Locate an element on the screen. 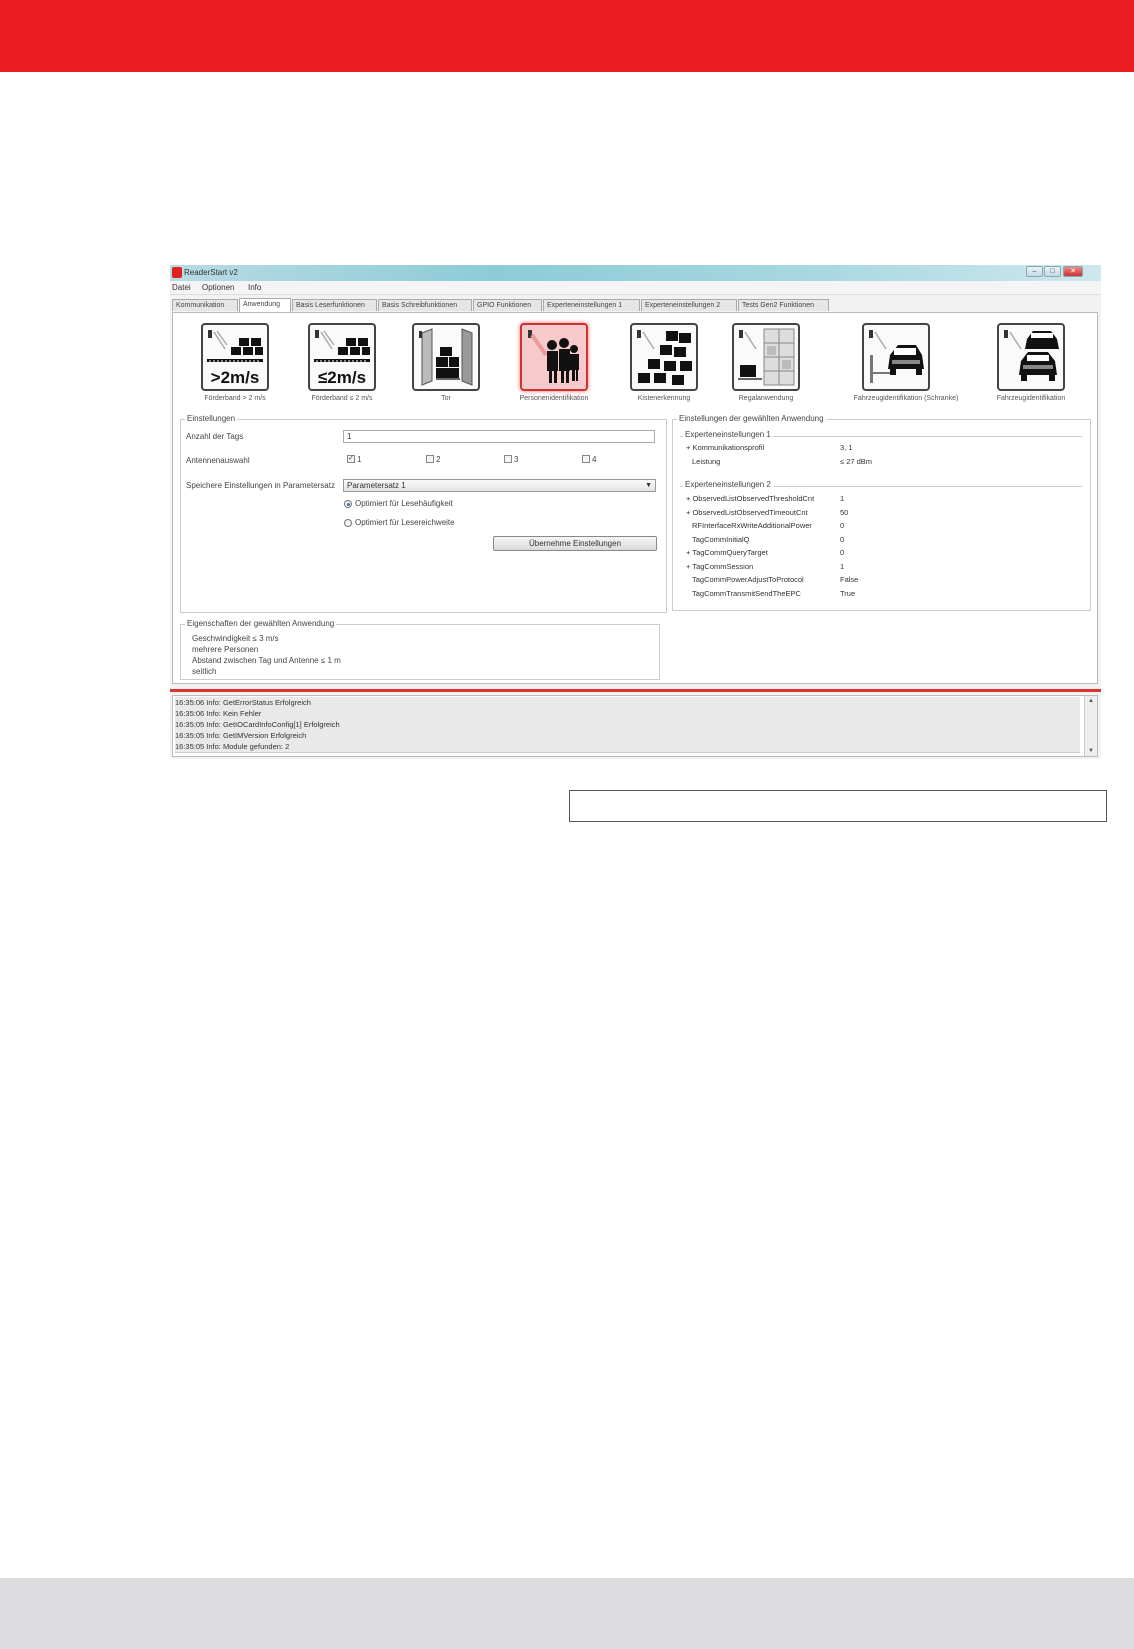  gate-icon is located at coordinates (446, 357).